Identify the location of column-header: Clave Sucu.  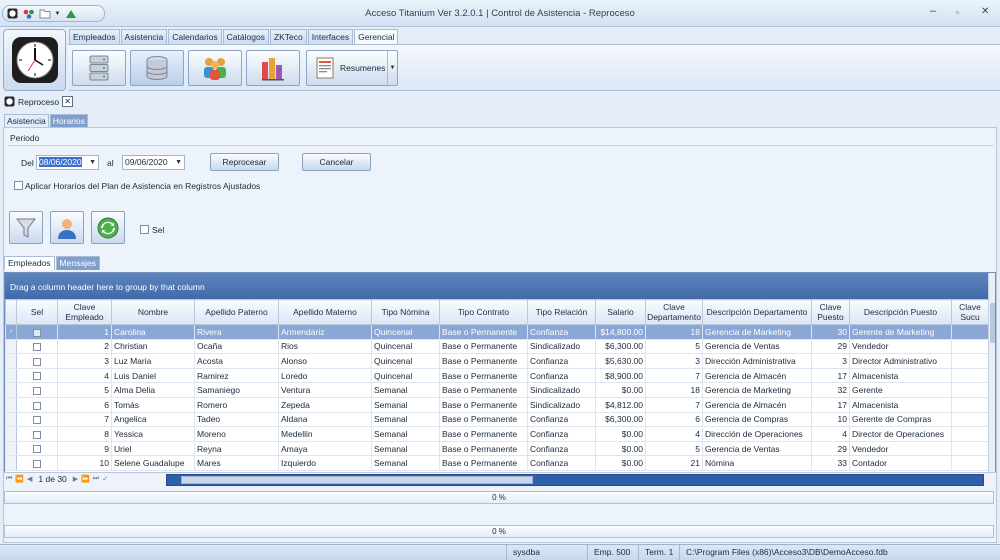
(970, 312).